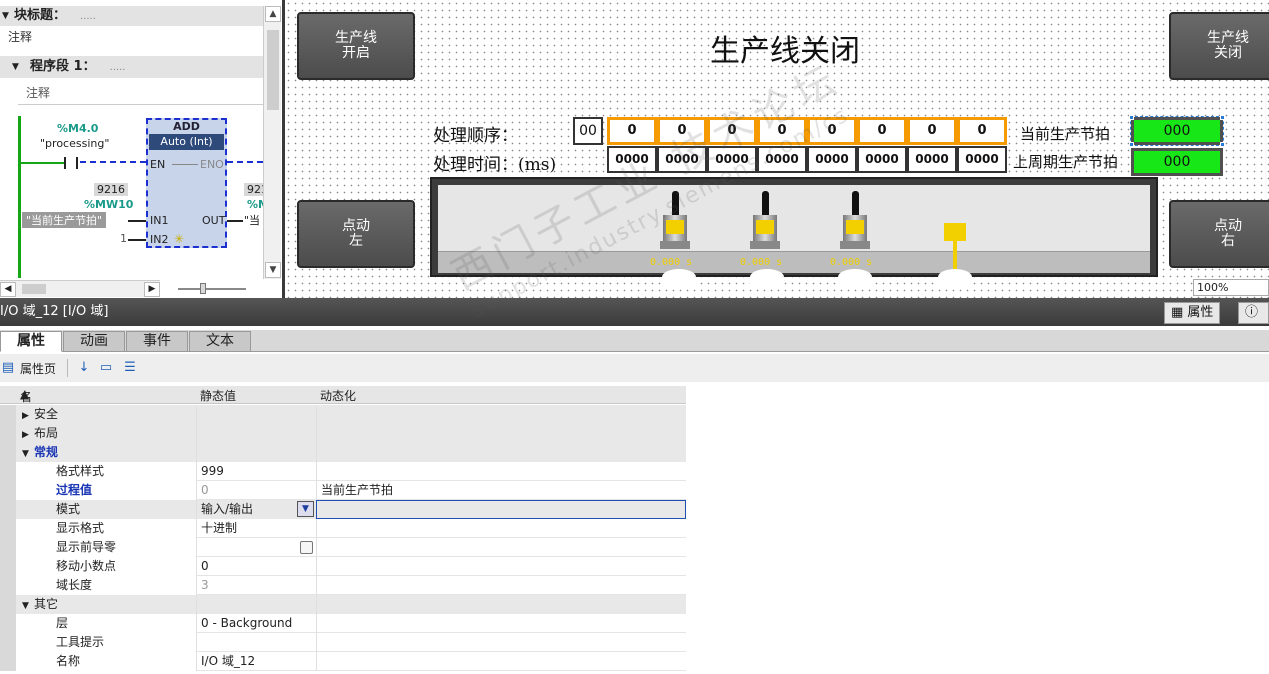 This screenshot has width=1269, height=674. What do you see at coordinates (84, 368) in the screenshot?
I see `sort-alphabetic-icon: ↓` at bounding box center [84, 368].